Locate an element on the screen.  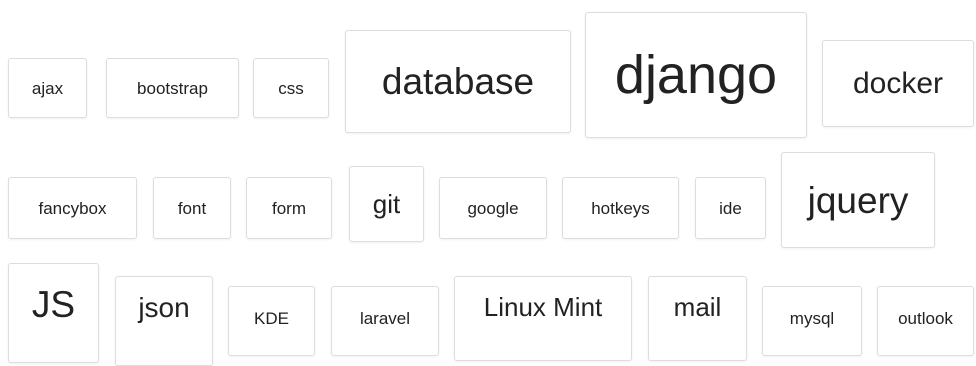
tag-jquery: jquery is located at coordinates (858, 200).